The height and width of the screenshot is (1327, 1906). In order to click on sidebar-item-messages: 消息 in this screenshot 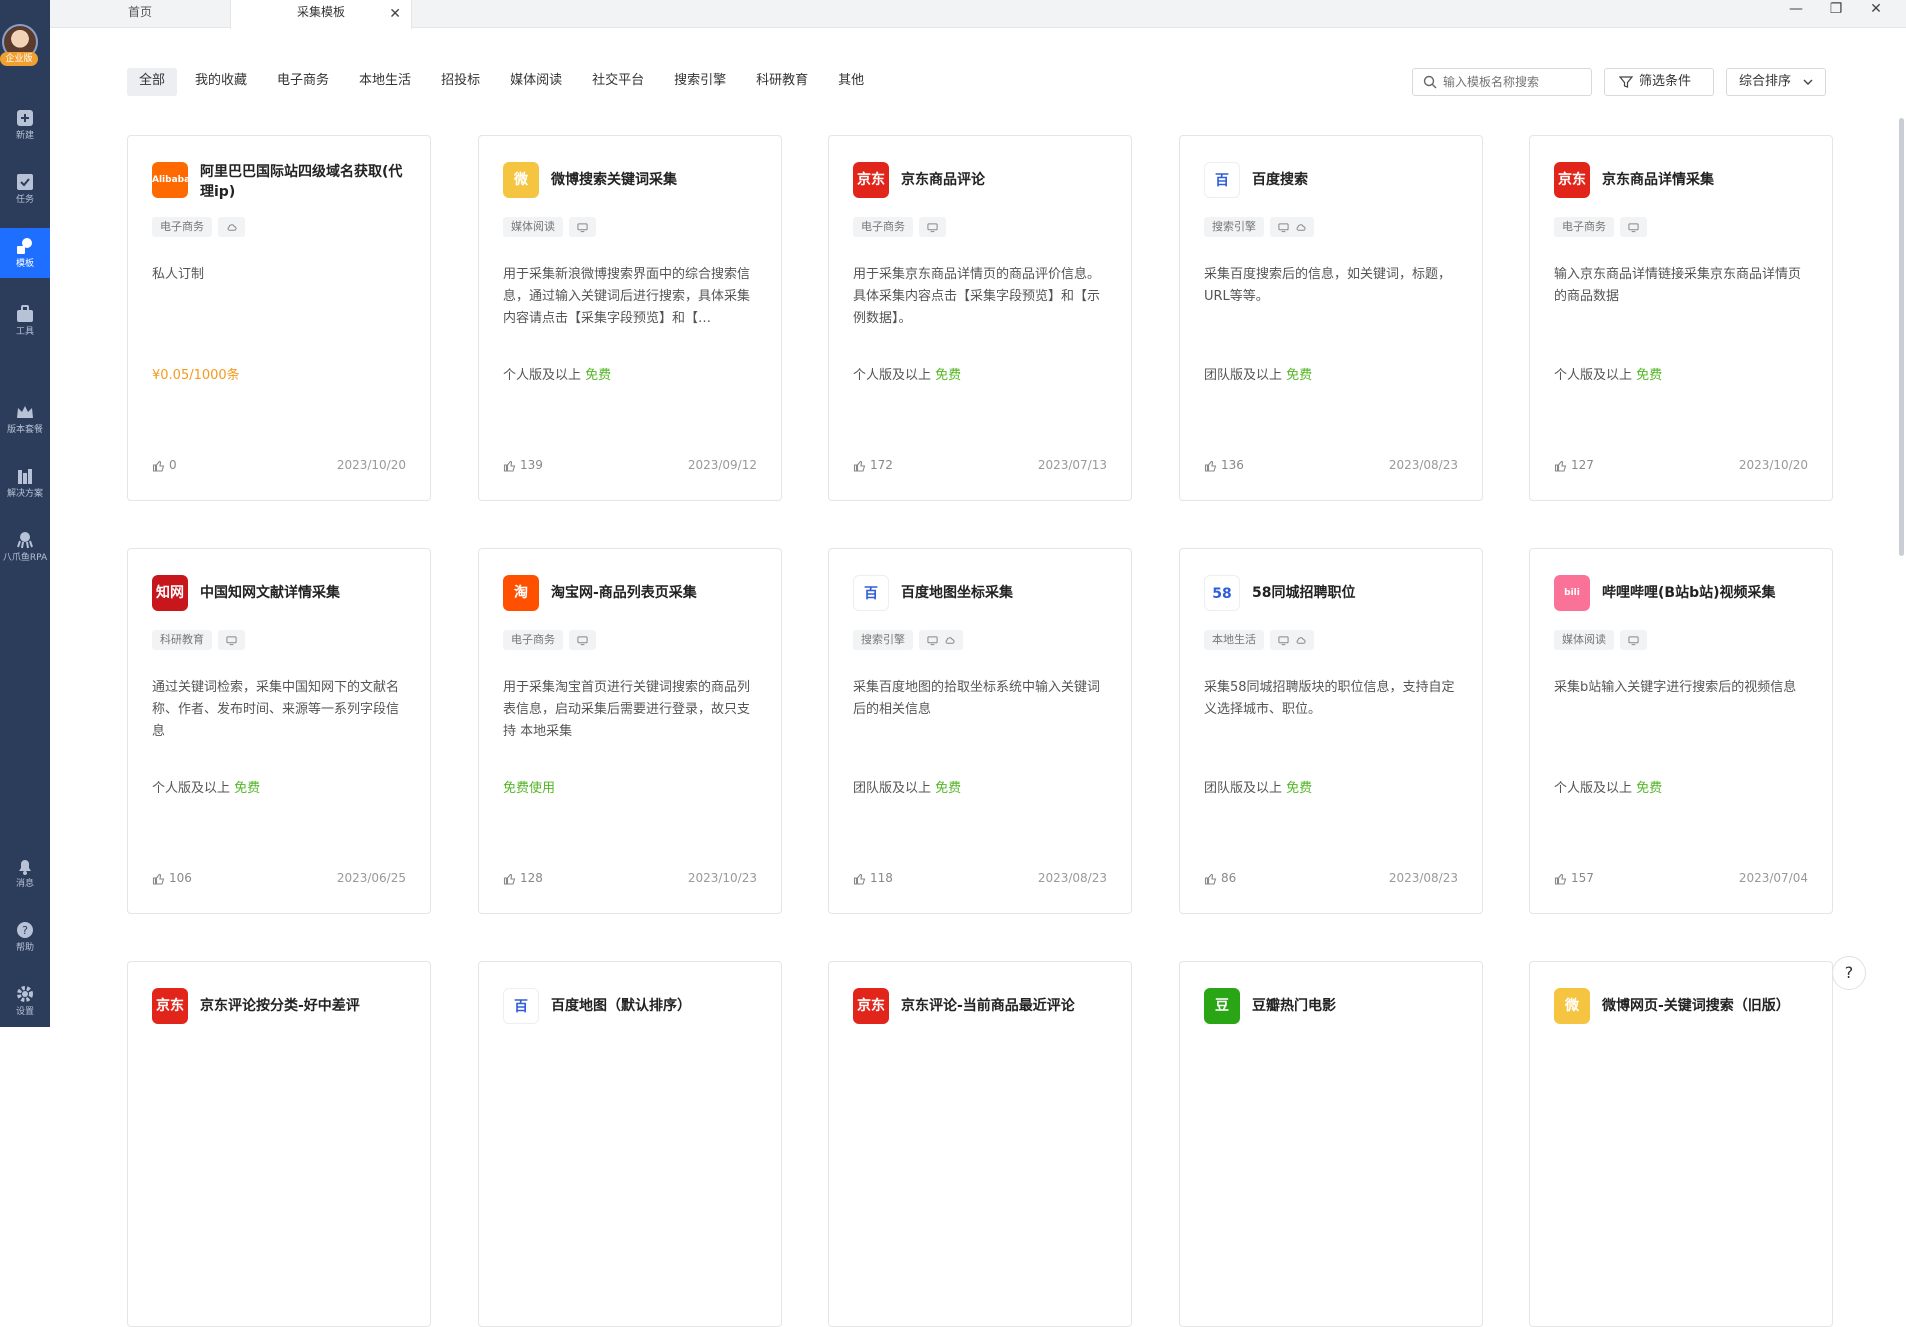, I will do `click(25, 873)`.